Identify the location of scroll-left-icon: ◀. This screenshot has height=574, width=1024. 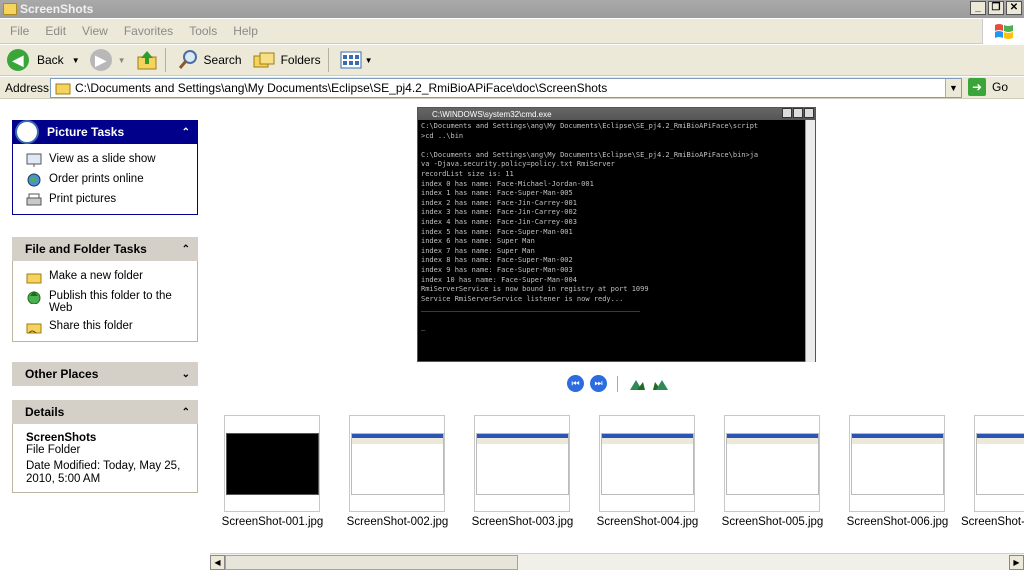
(217, 562).